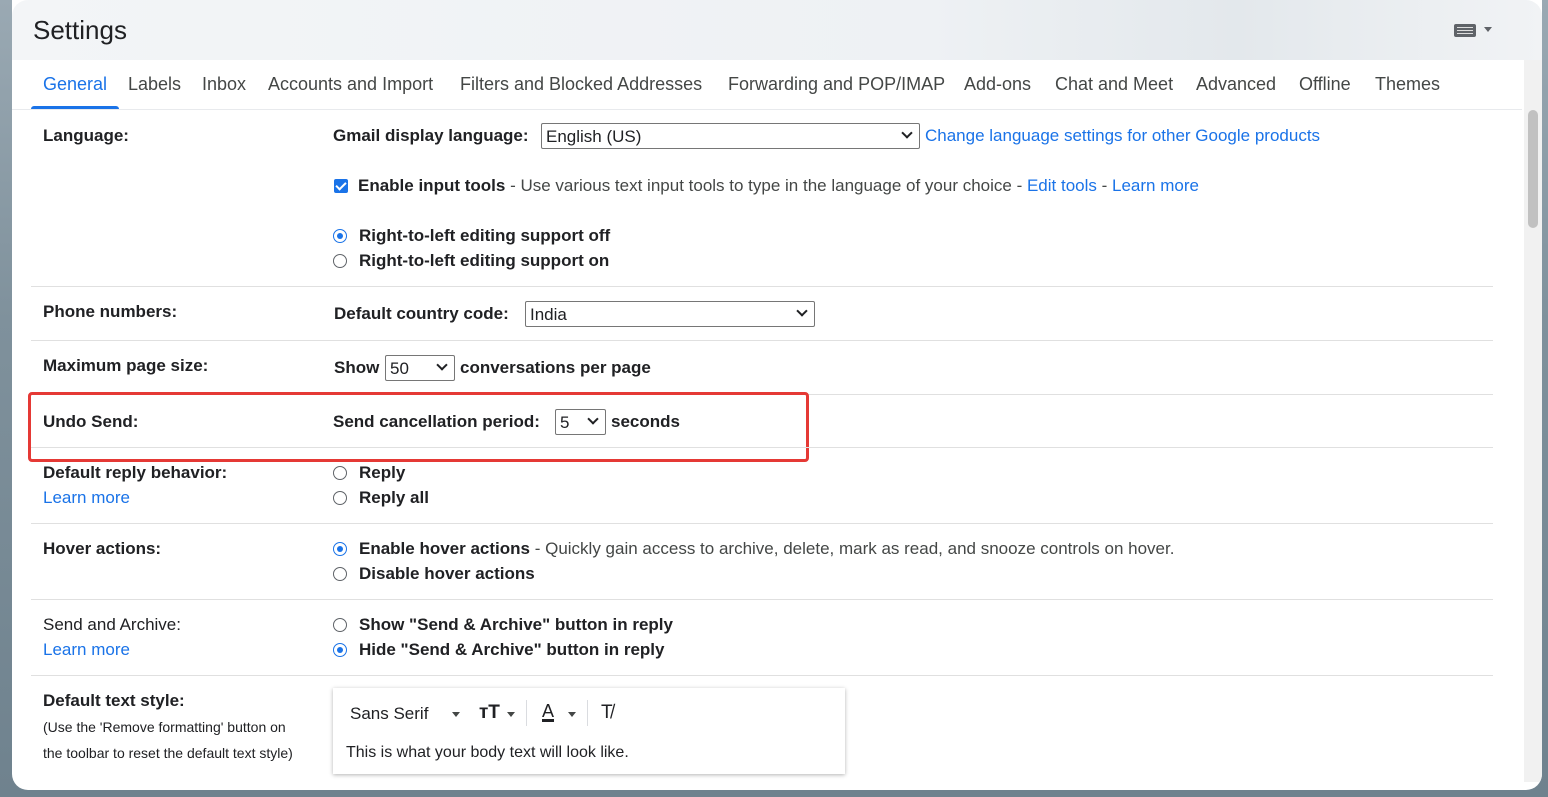  What do you see at coordinates (418, 427) in the screenshot?
I see `highlight-box` at bounding box center [418, 427].